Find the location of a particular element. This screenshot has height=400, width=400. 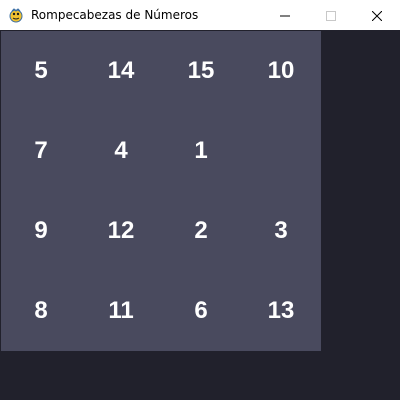

tile: 9 is located at coordinates (41, 231).